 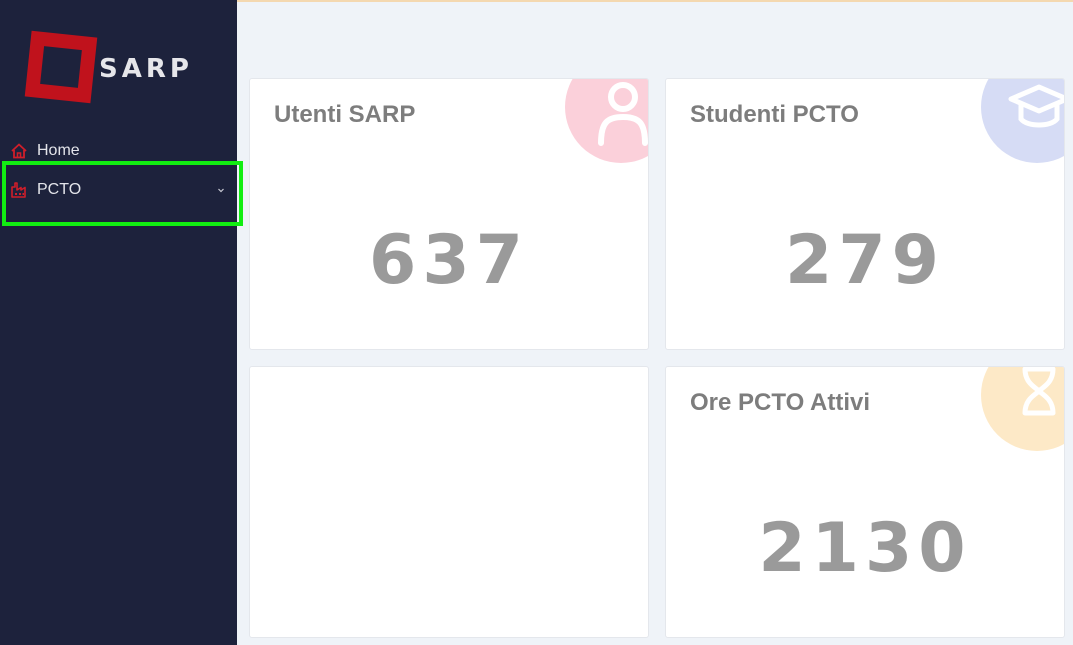 What do you see at coordinates (118, 151) in the screenshot?
I see `sidebar-item-home: Home` at bounding box center [118, 151].